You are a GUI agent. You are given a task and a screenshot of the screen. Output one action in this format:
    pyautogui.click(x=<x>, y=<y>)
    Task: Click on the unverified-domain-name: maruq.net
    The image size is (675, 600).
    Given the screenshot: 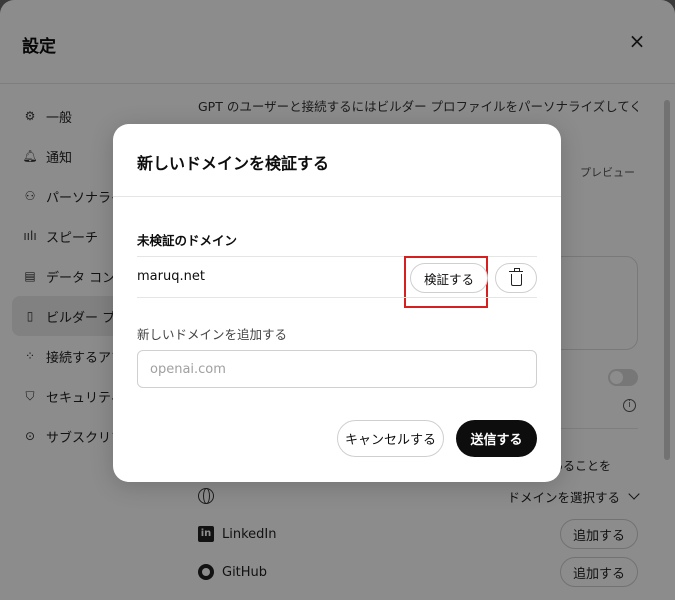 What is the action you would take?
    pyautogui.click(x=171, y=276)
    